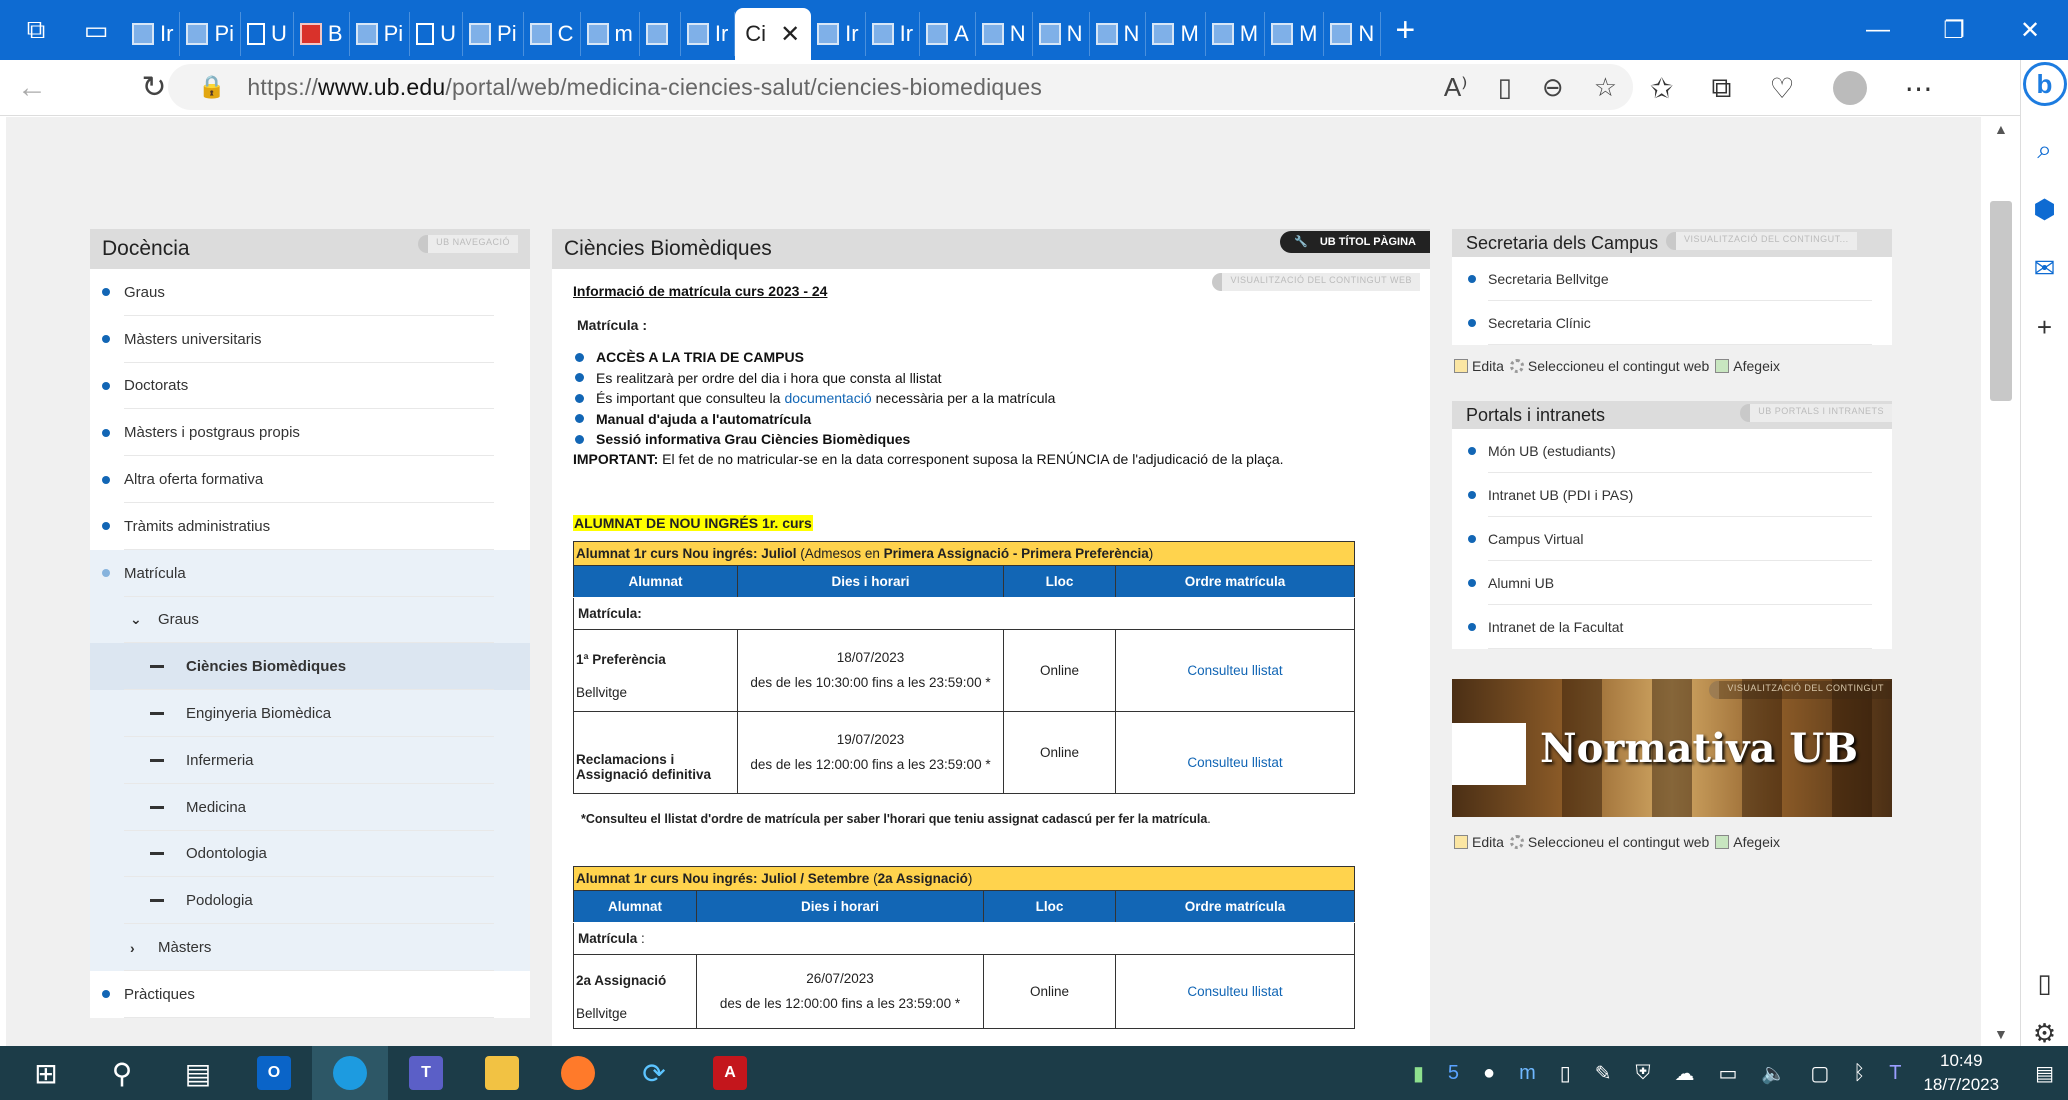 The width and height of the screenshot is (2068, 1100). Describe the element at coordinates (1672, 583) in the screenshot. I see `list-item: Alumni UB` at that location.